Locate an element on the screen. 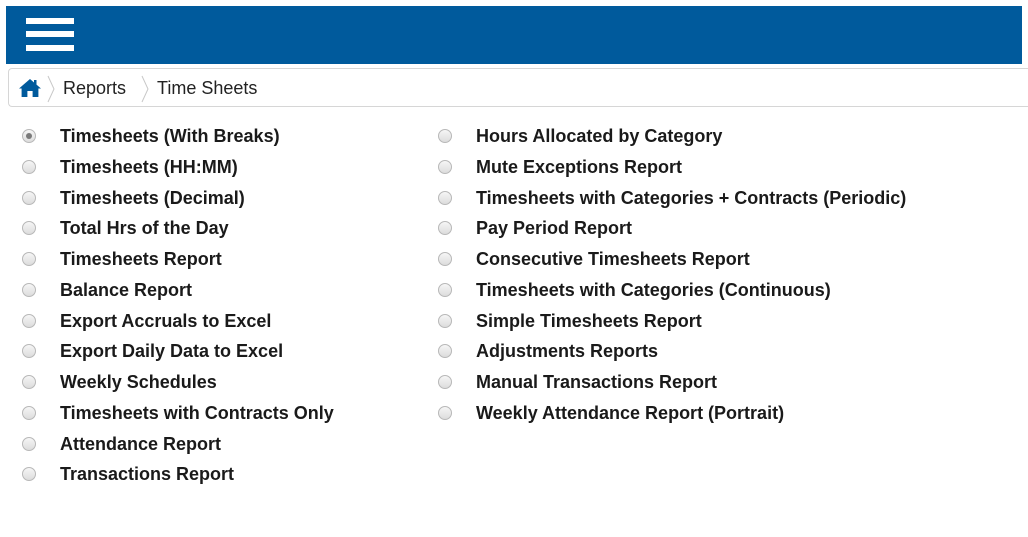 Image resolution: width=1028 pixels, height=537 pixels. report-option-label: Export Accruals to Excel is located at coordinates (166, 320).